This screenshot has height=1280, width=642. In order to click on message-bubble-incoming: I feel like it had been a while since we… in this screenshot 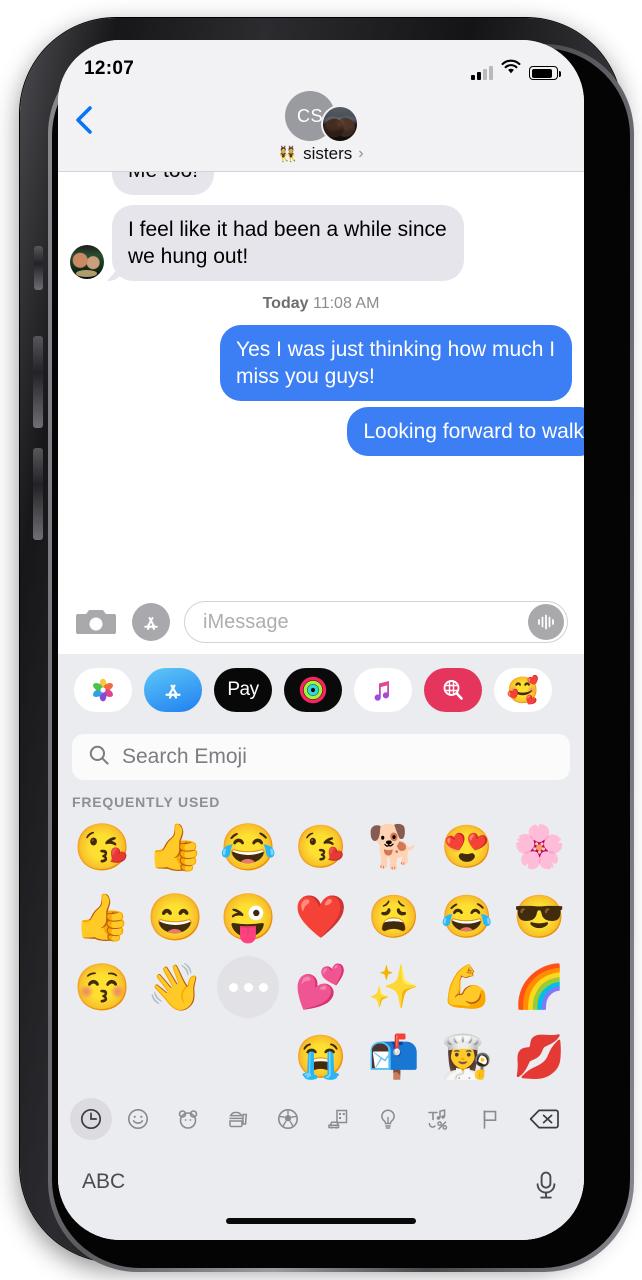, I will do `click(288, 243)`.